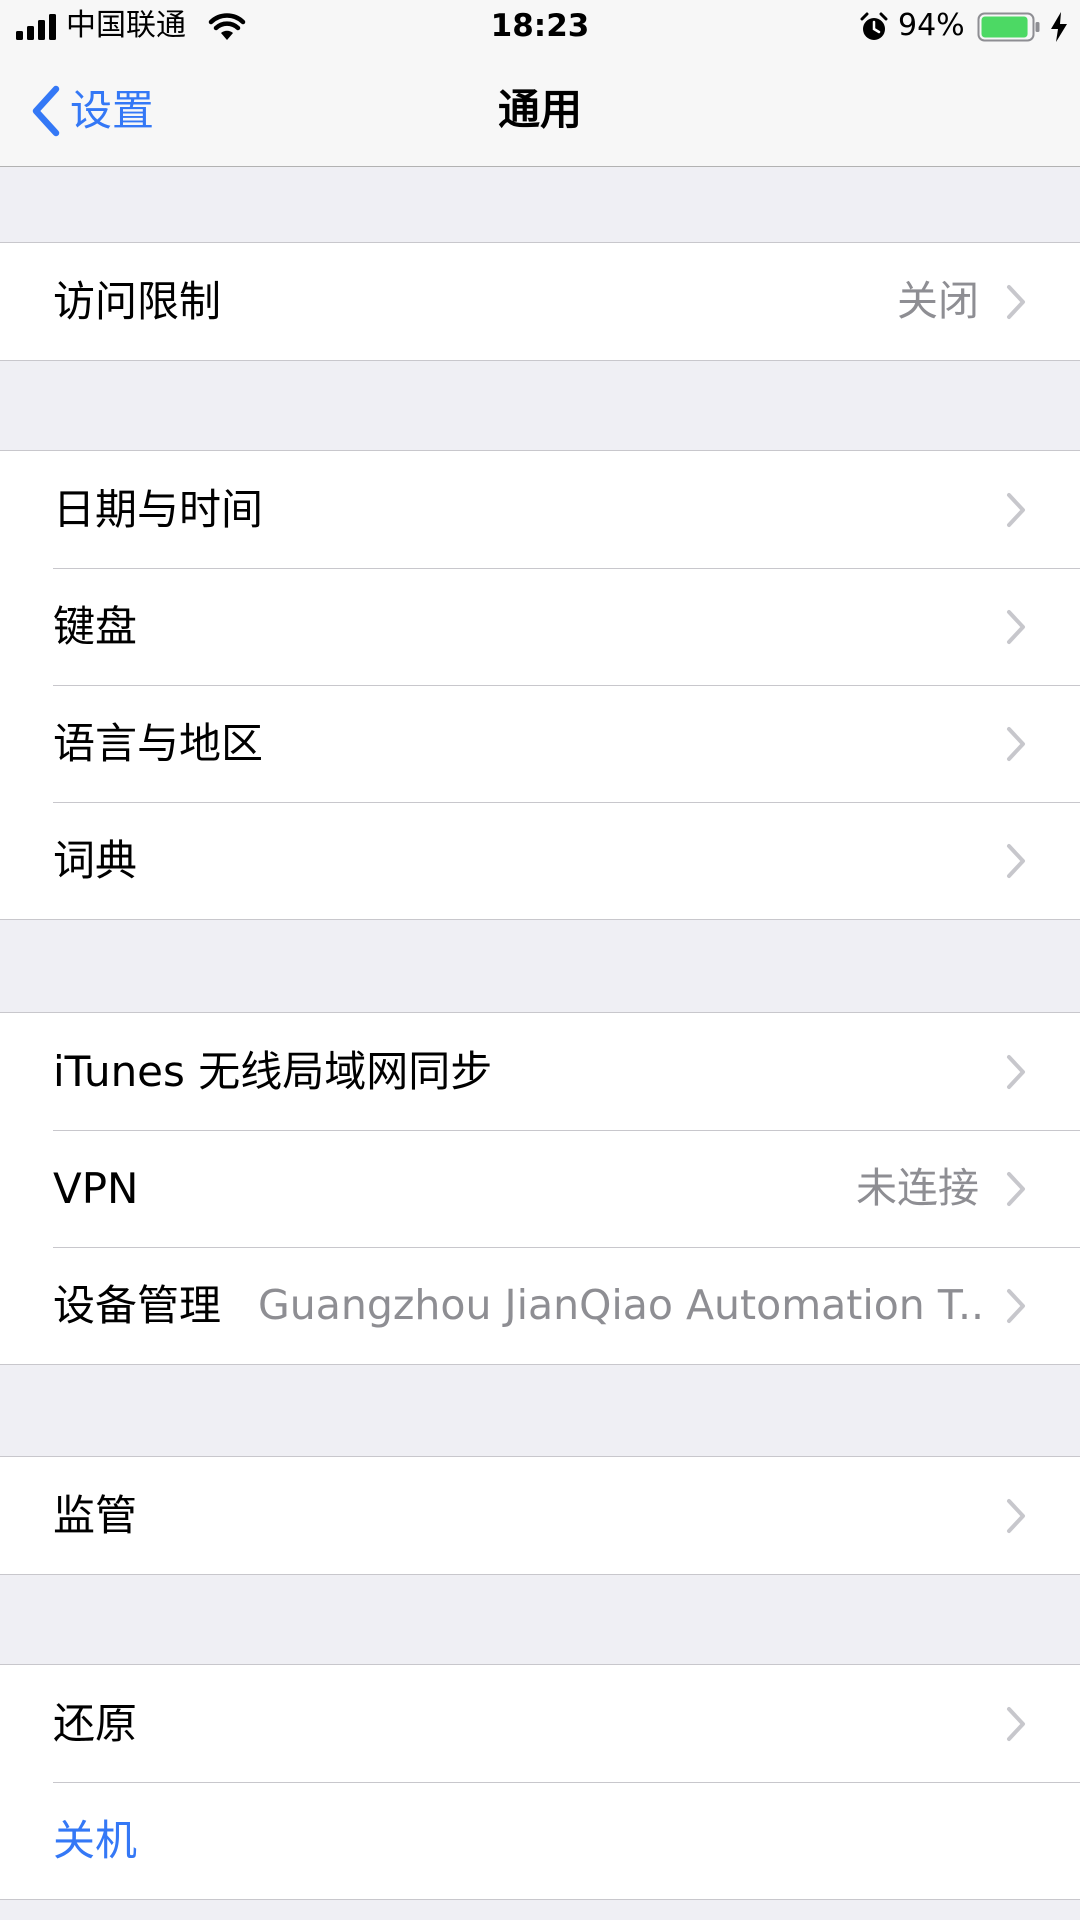 The image size is (1080, 1920). Describe the element at coordinates (931, 25) in the screenshot. I see `battery-percent: 94%` at that location.